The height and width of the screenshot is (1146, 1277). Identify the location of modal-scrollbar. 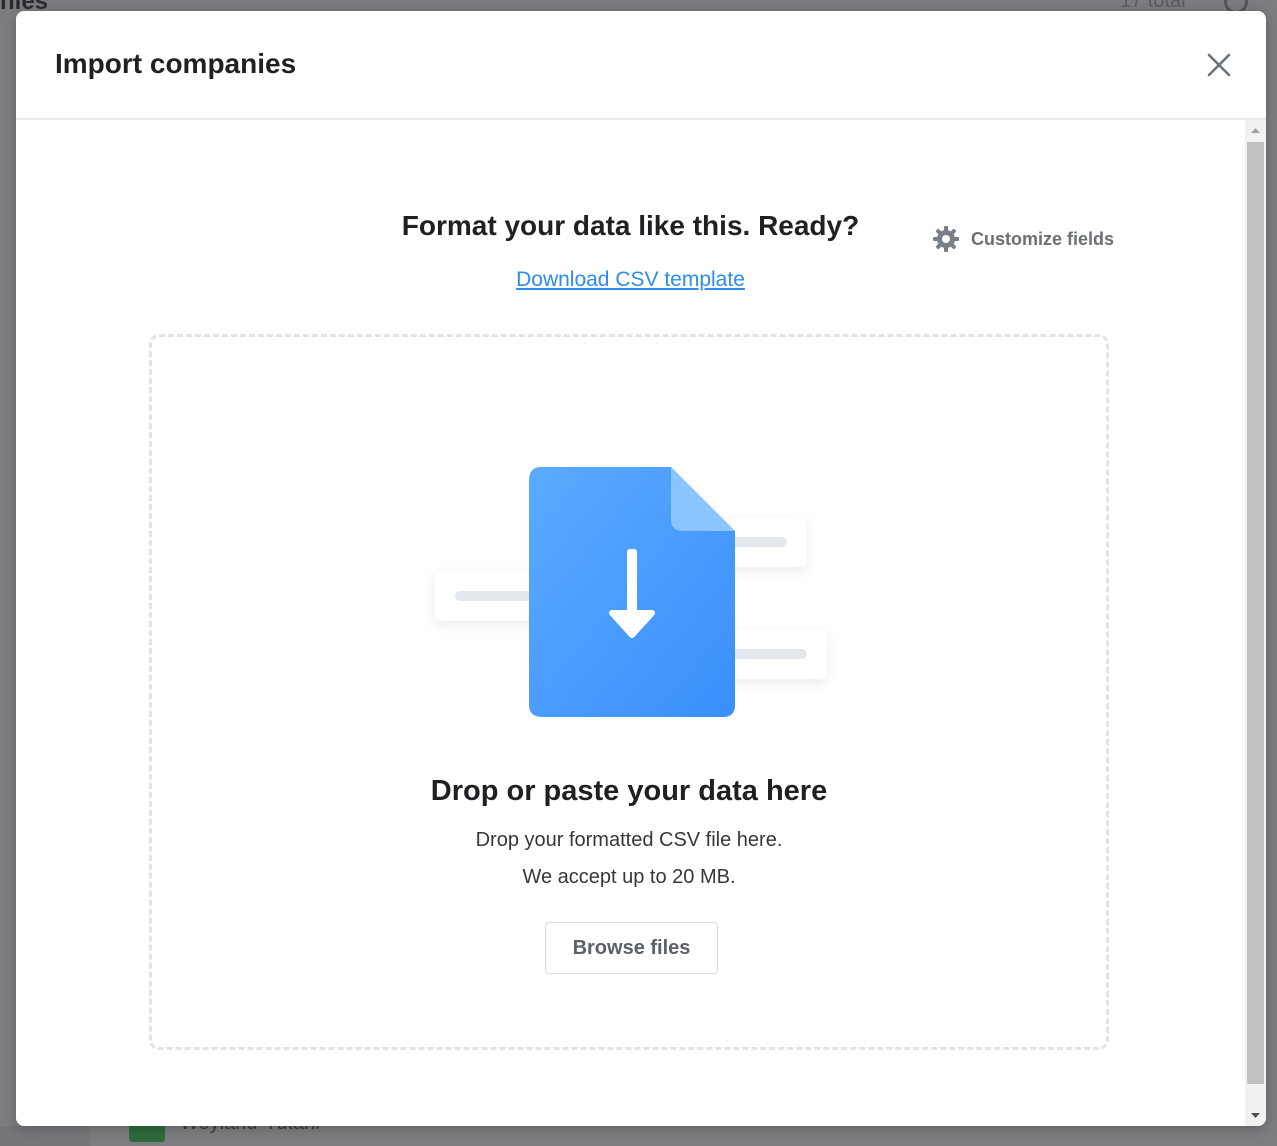
(1255, 623).